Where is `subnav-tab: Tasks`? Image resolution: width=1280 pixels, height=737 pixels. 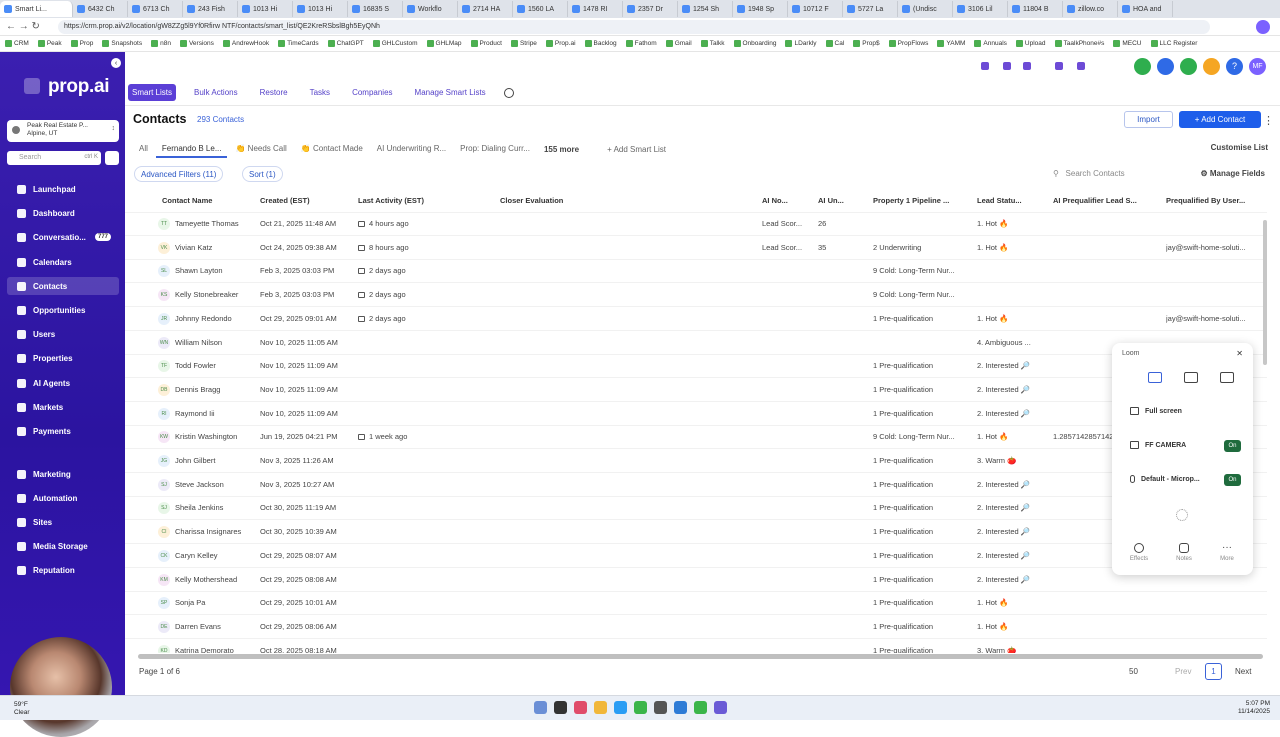 subnav-tab: Tasks is located at coordinates (320, 92).